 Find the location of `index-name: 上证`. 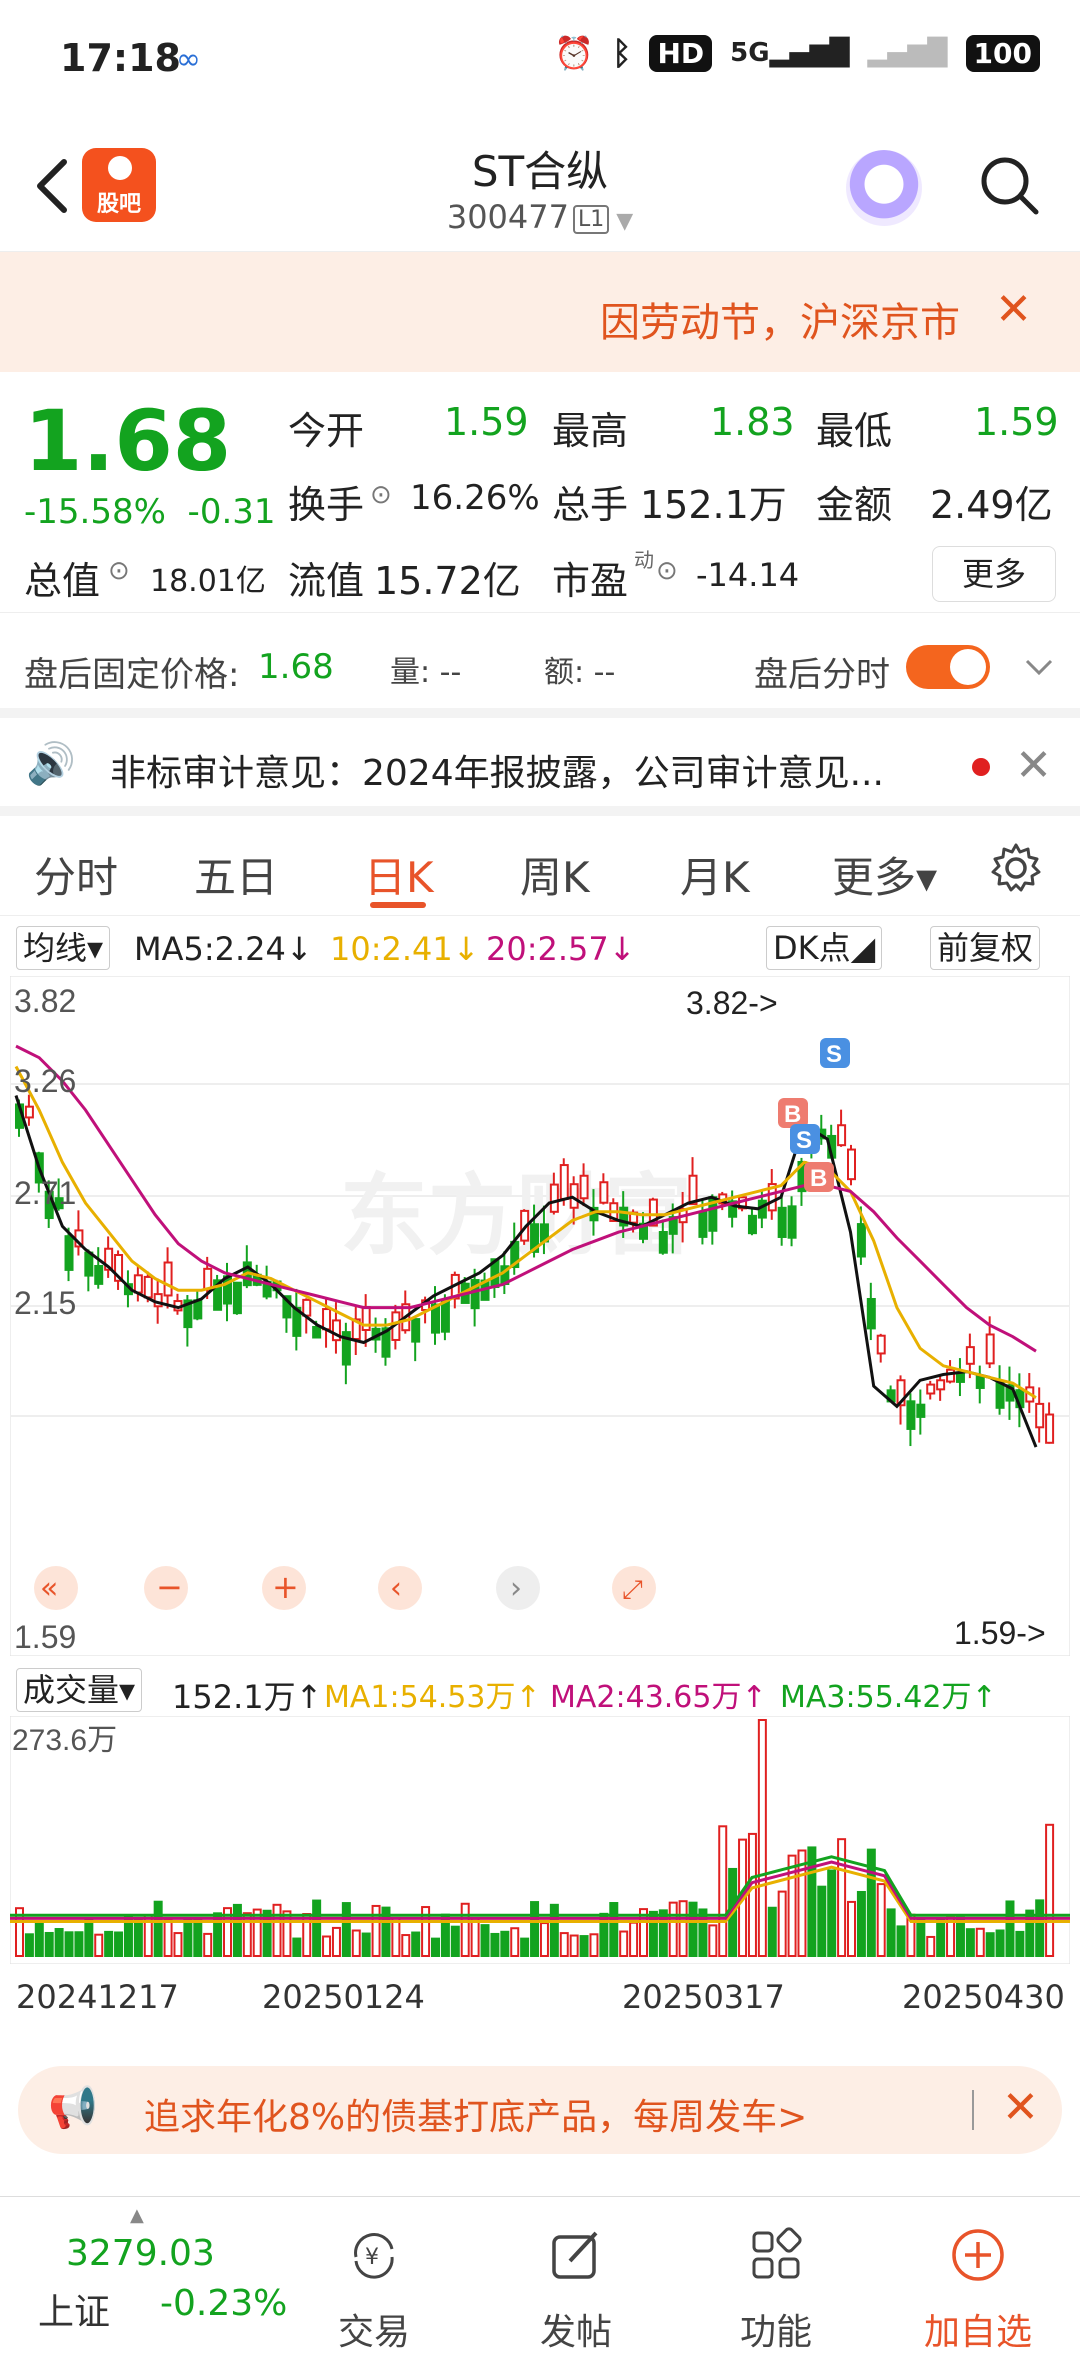

index-name: 上证 is located at coordinates (74, 2309).